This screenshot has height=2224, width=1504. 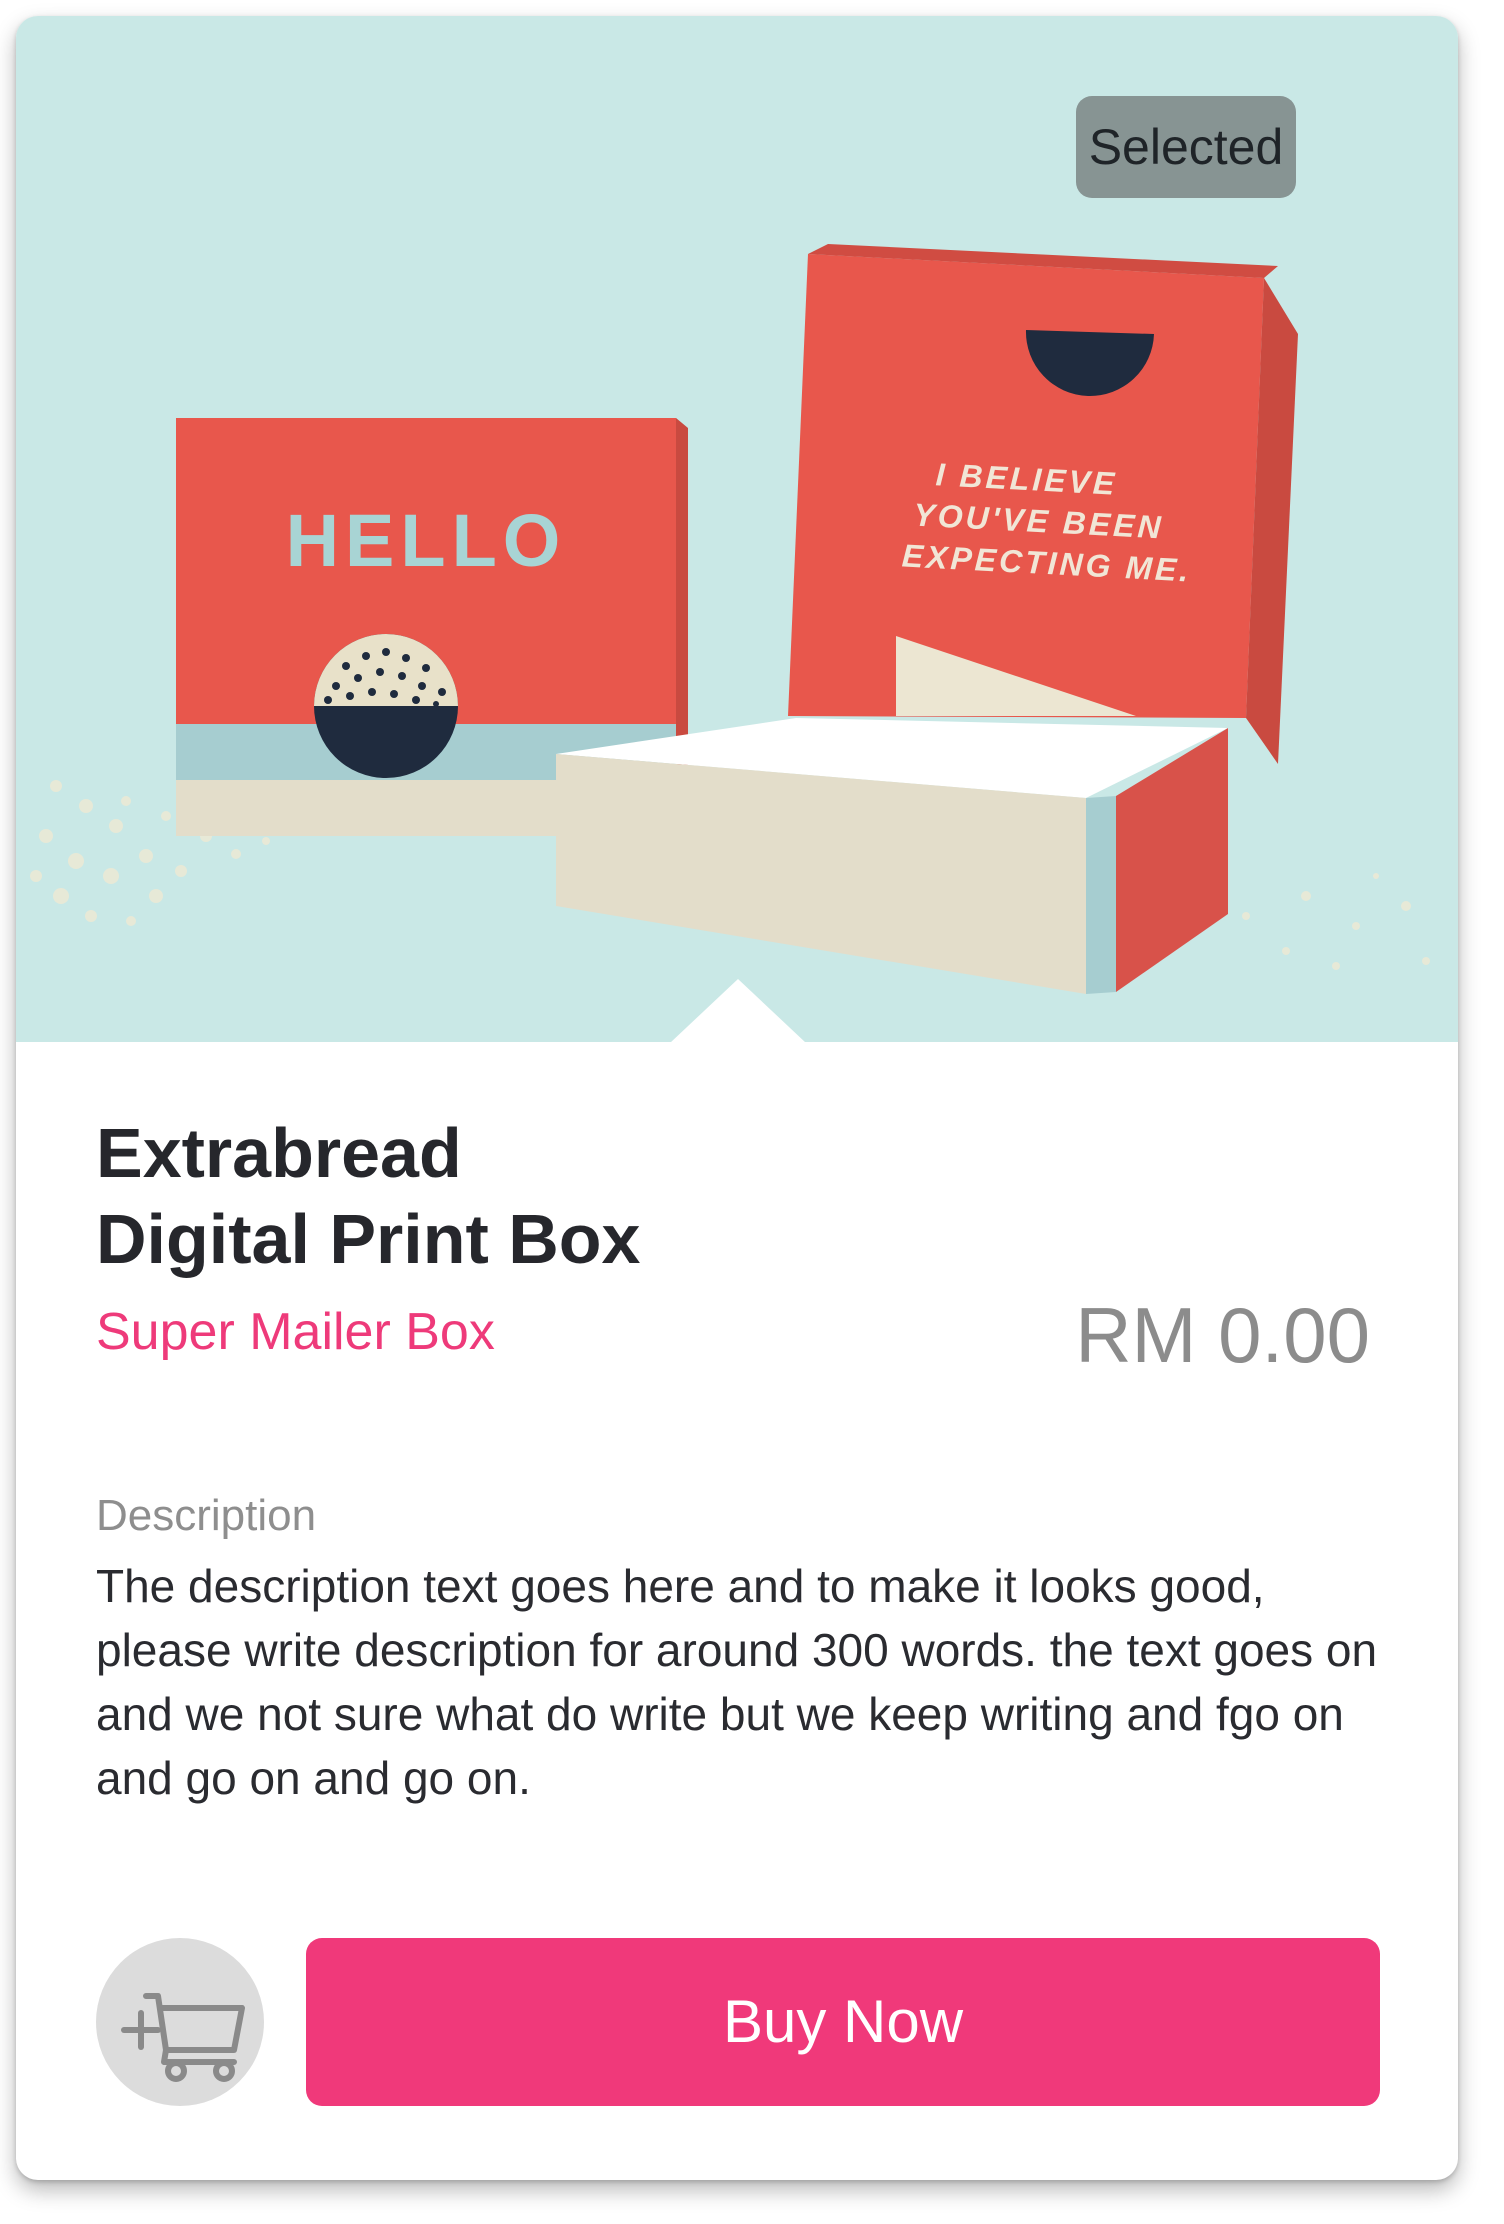 I want to click on selected-badge: Selected, so click(x=1186, y=147).